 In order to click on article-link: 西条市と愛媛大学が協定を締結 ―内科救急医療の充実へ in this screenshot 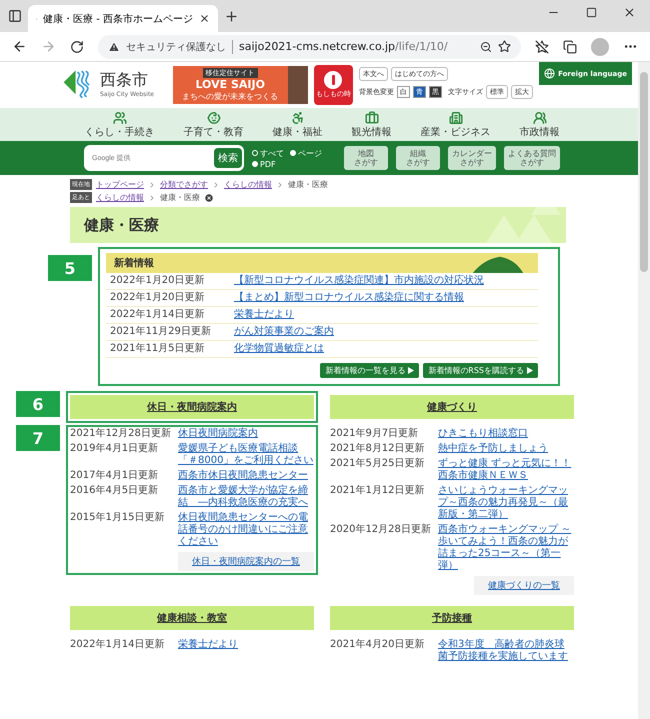, I will do `click(246, 497)`.